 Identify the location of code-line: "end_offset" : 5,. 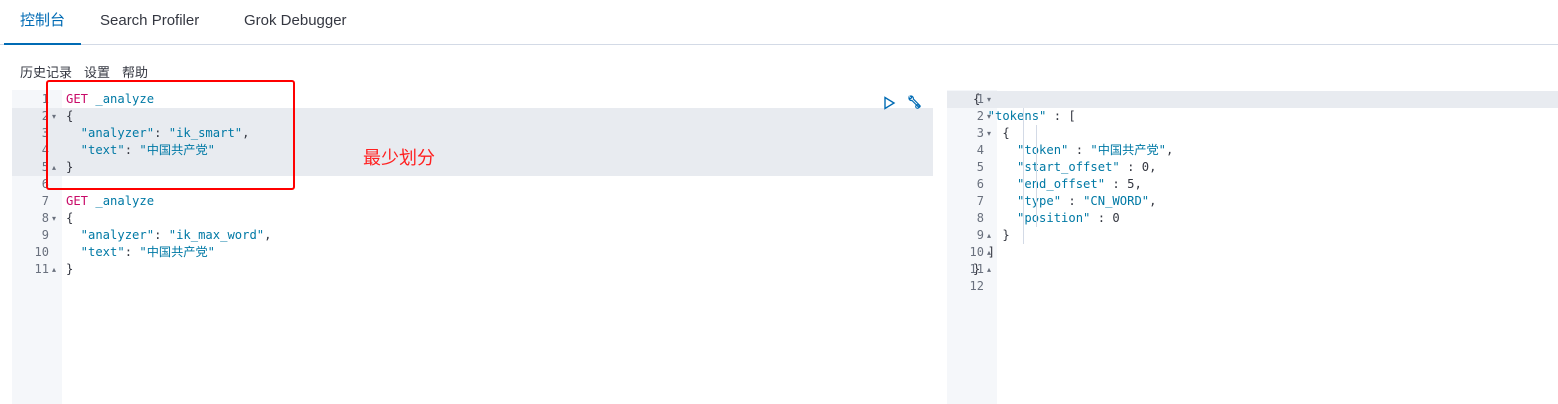
(1057, 184).